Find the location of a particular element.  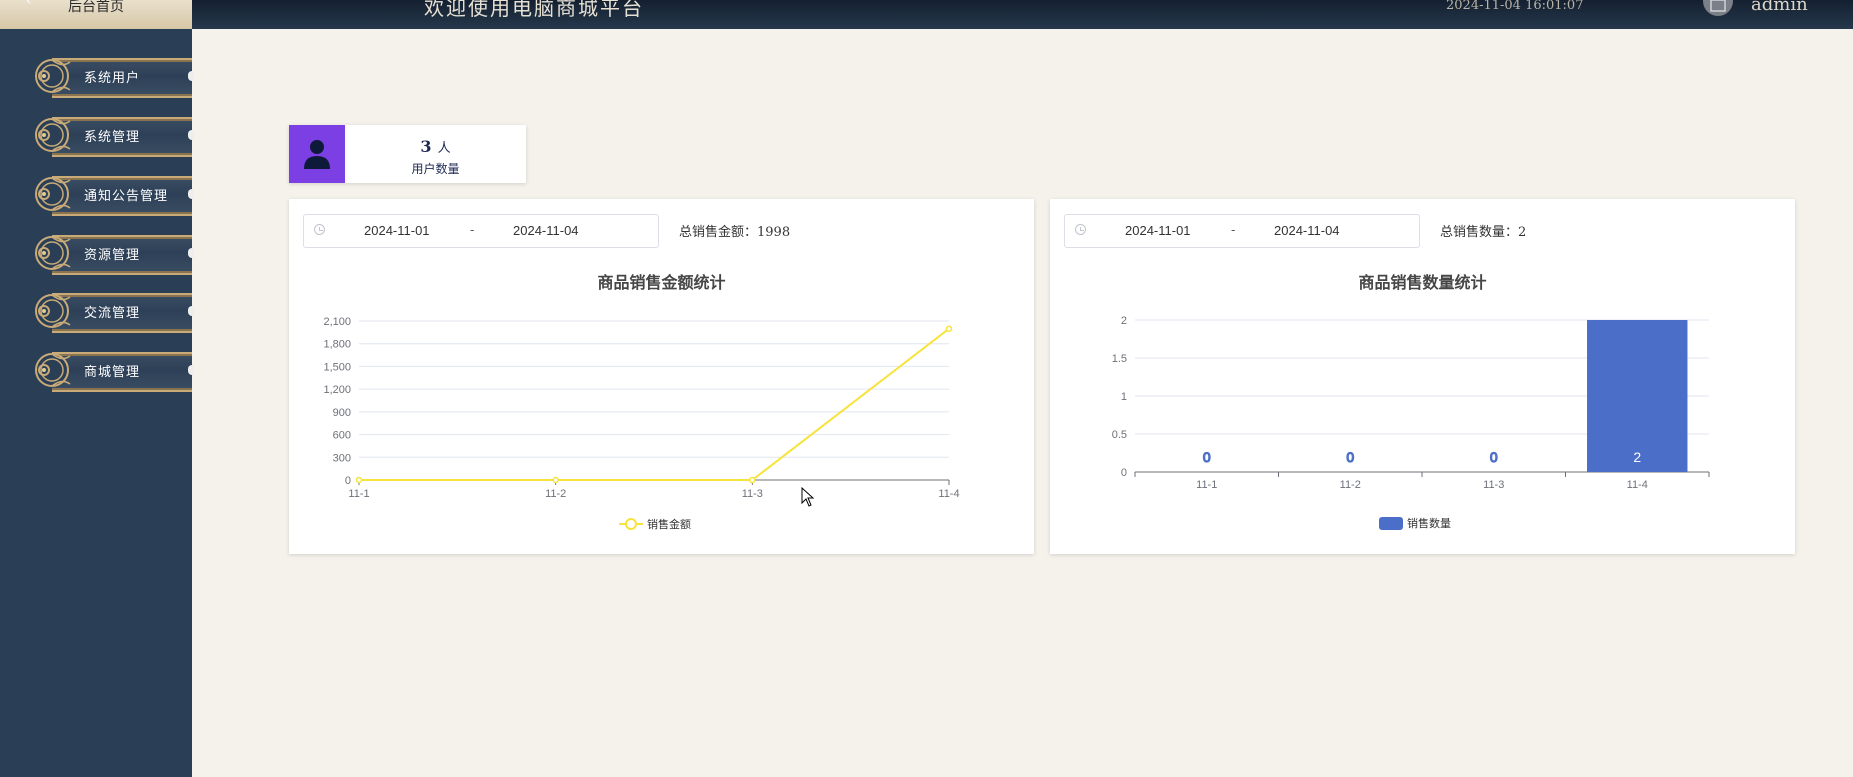

sidebar-menu-item: 商城管理 is located at coordinates (112, 370).